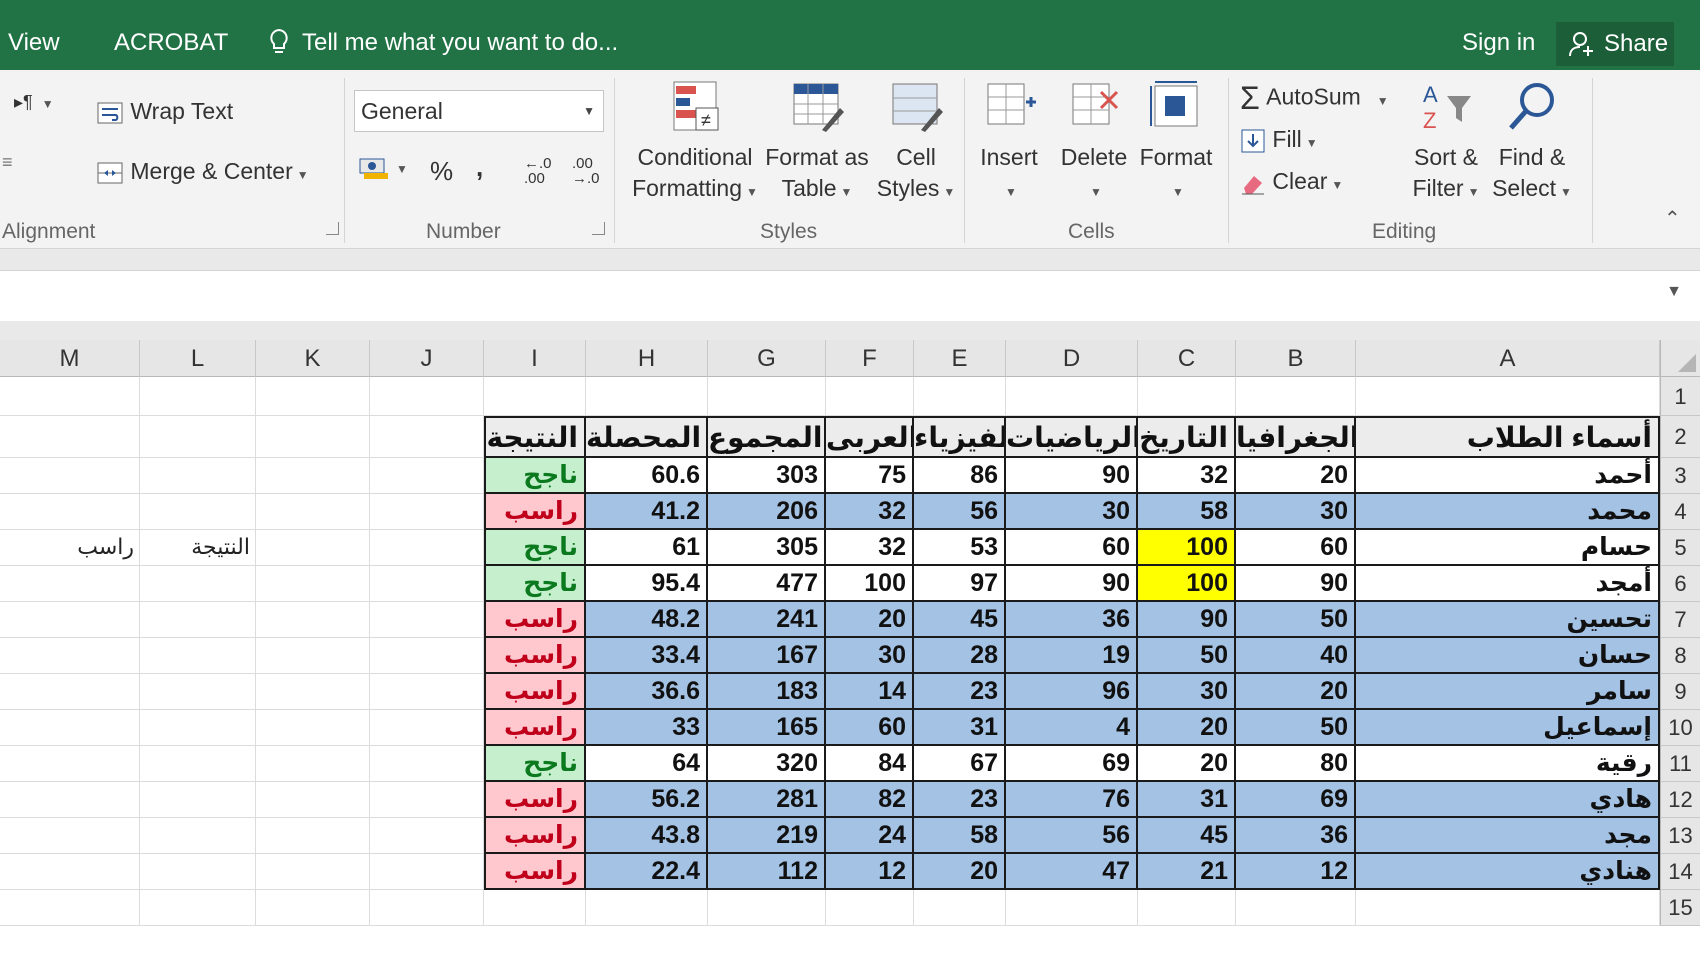 The width and height of the screenshot is (1700, 970). What do you see at coordinates (1296, 764) in the screenshot?
I see `table-cell-b11: 80` at bounding box center [1296, 764].